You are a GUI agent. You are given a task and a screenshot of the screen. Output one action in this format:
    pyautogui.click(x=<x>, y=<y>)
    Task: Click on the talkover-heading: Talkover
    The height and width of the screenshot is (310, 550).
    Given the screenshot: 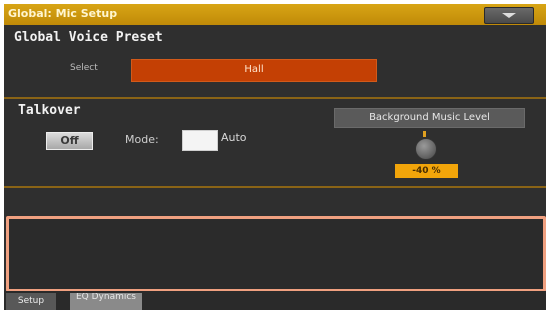 What is the action you would take?
    pyautogui.click(x=49, y=110)
    